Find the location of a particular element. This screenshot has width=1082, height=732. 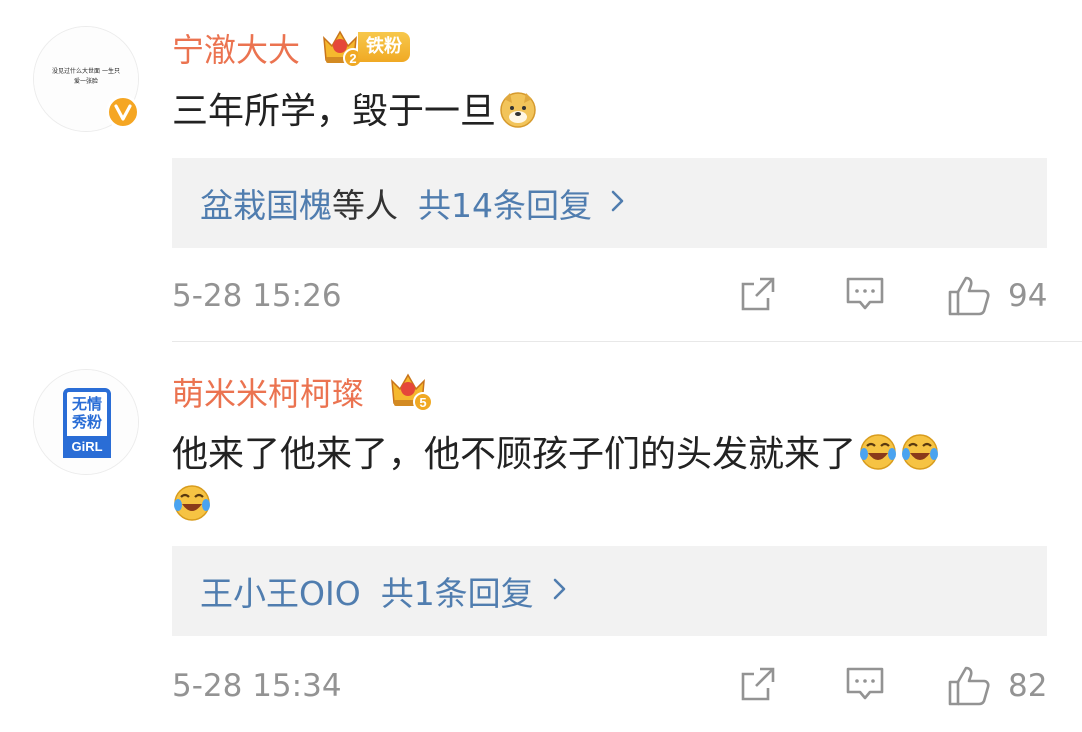

reply-count-link: 共1条回复 is located at coordinates (457, 591).